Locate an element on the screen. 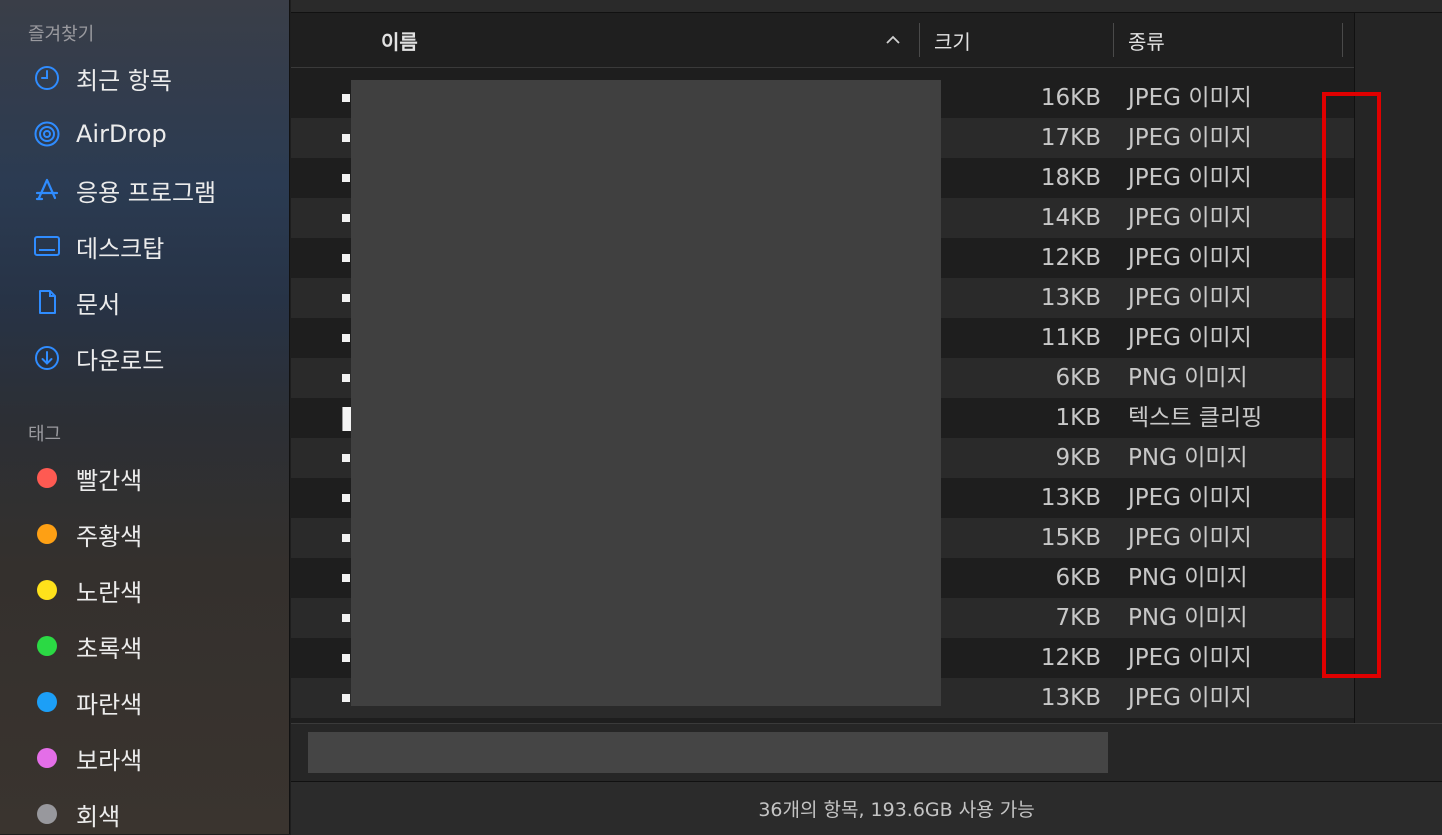 The image size is (1442, 835). file-kind: 텍스트 클리핑 is located at coordinates (1195, 418).